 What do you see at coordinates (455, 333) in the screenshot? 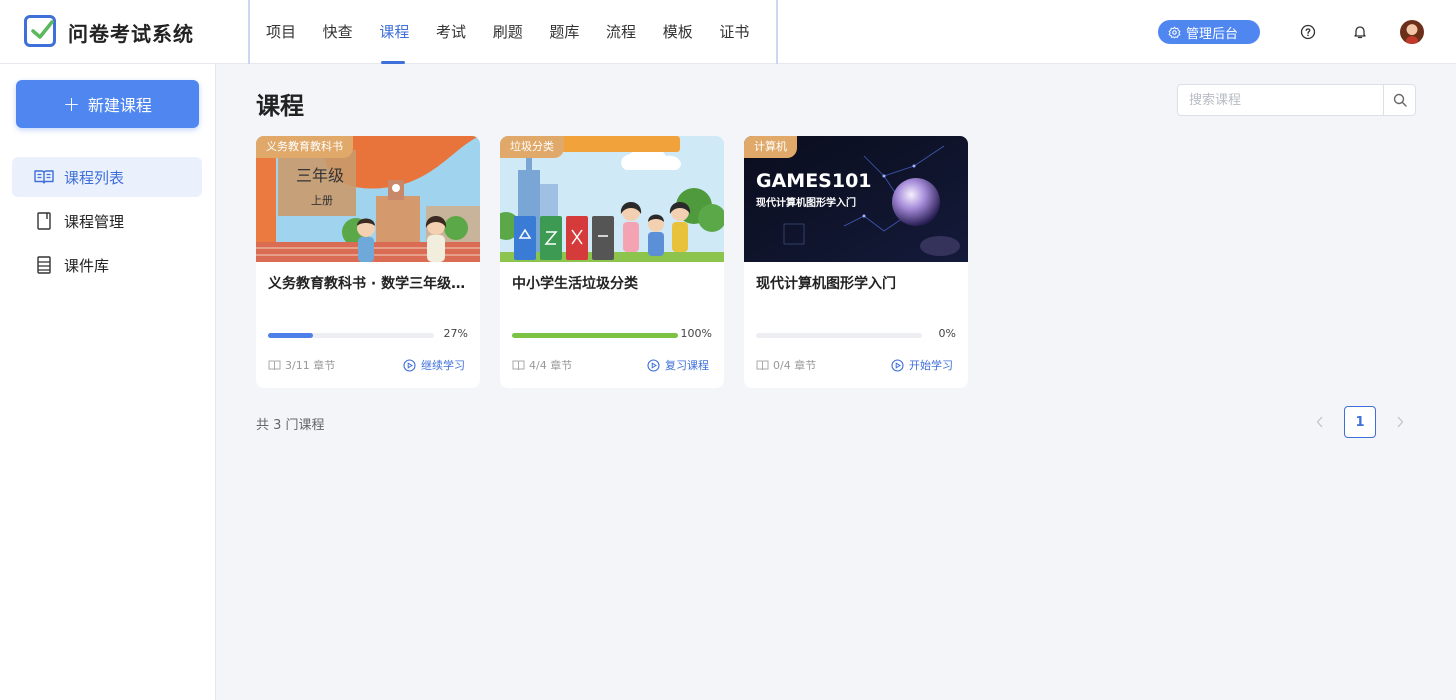
I see `progress-text: 27%` at bounding box center [455, 333].